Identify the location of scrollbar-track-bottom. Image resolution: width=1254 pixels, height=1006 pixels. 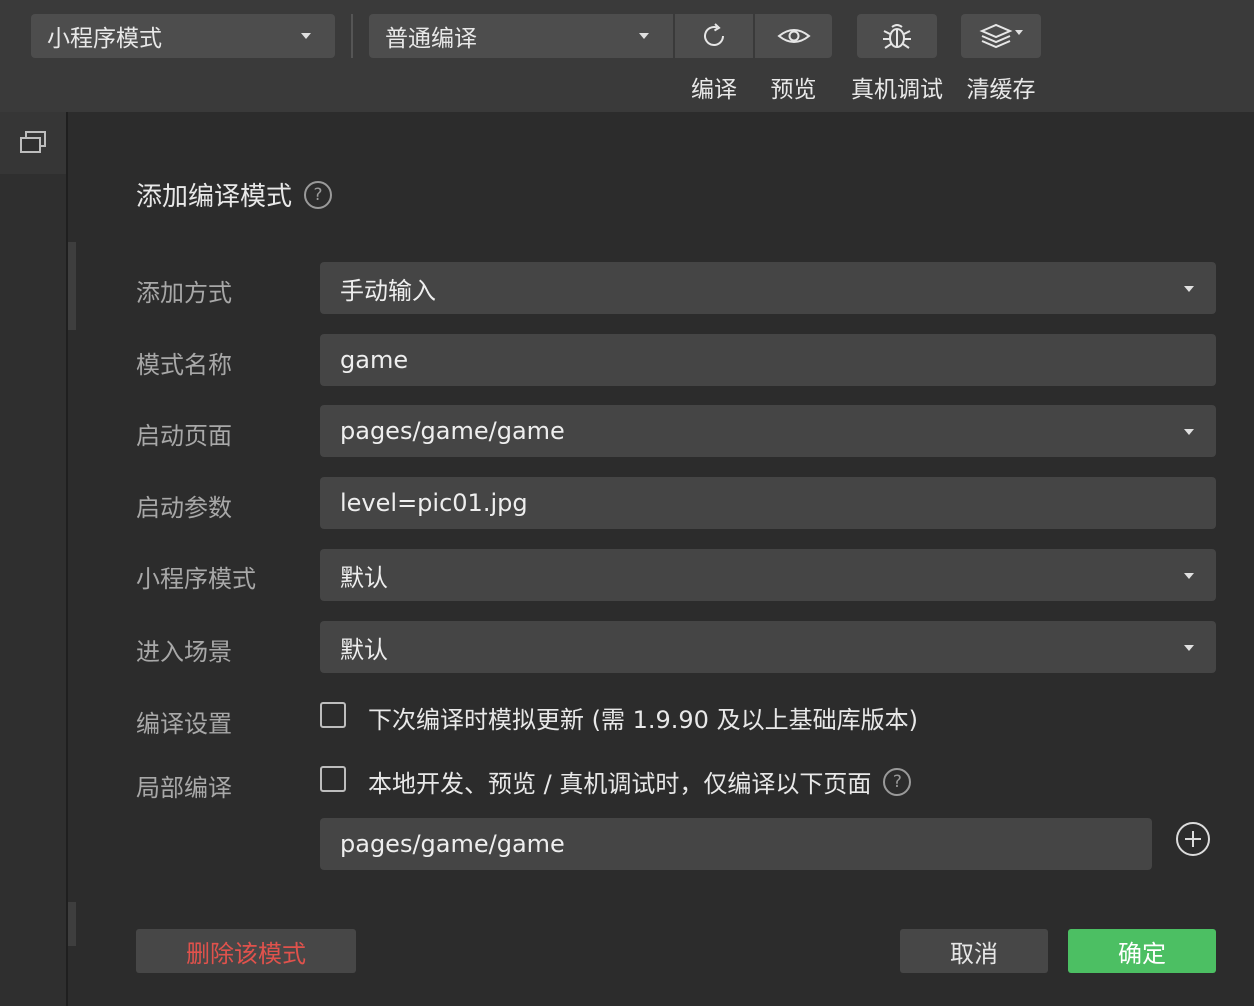
(72, 924).